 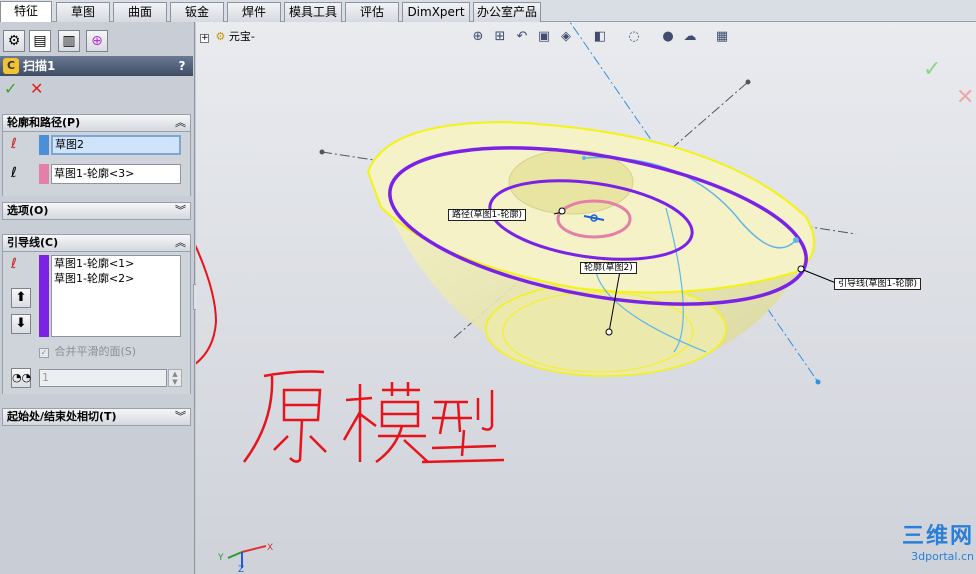 I want to click on sweep-feature-header: C 扫描1 ?, so click(x=96, y=66).